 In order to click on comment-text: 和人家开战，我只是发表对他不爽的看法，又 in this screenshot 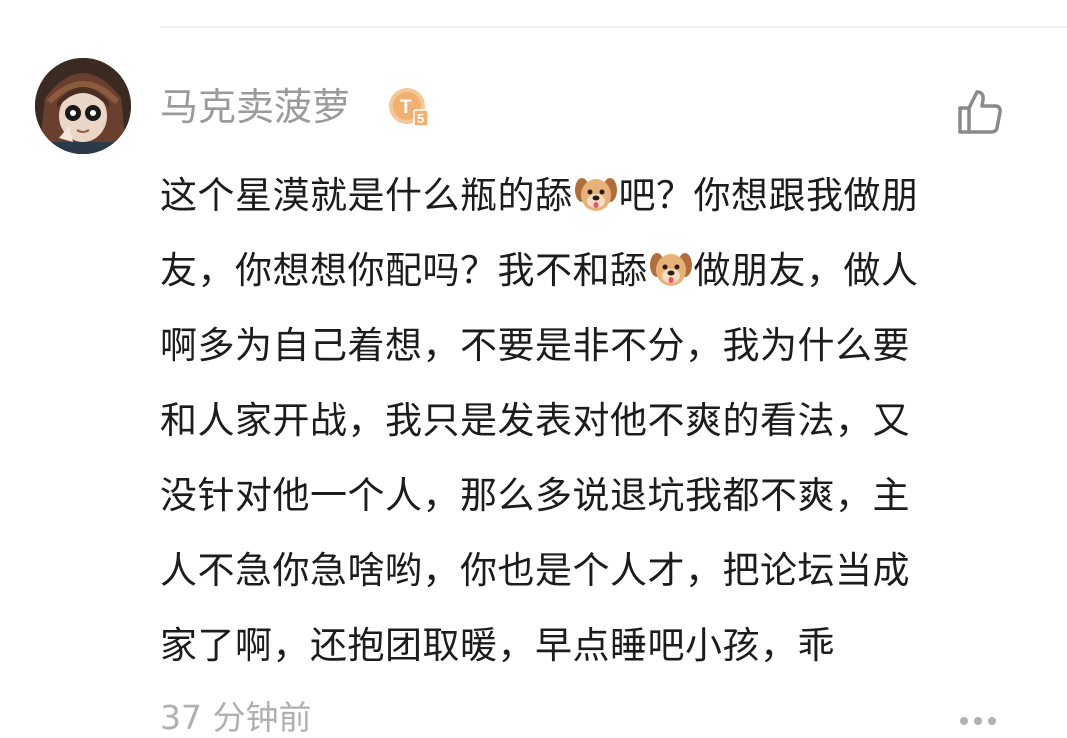, I will do `click(535, 420)`.